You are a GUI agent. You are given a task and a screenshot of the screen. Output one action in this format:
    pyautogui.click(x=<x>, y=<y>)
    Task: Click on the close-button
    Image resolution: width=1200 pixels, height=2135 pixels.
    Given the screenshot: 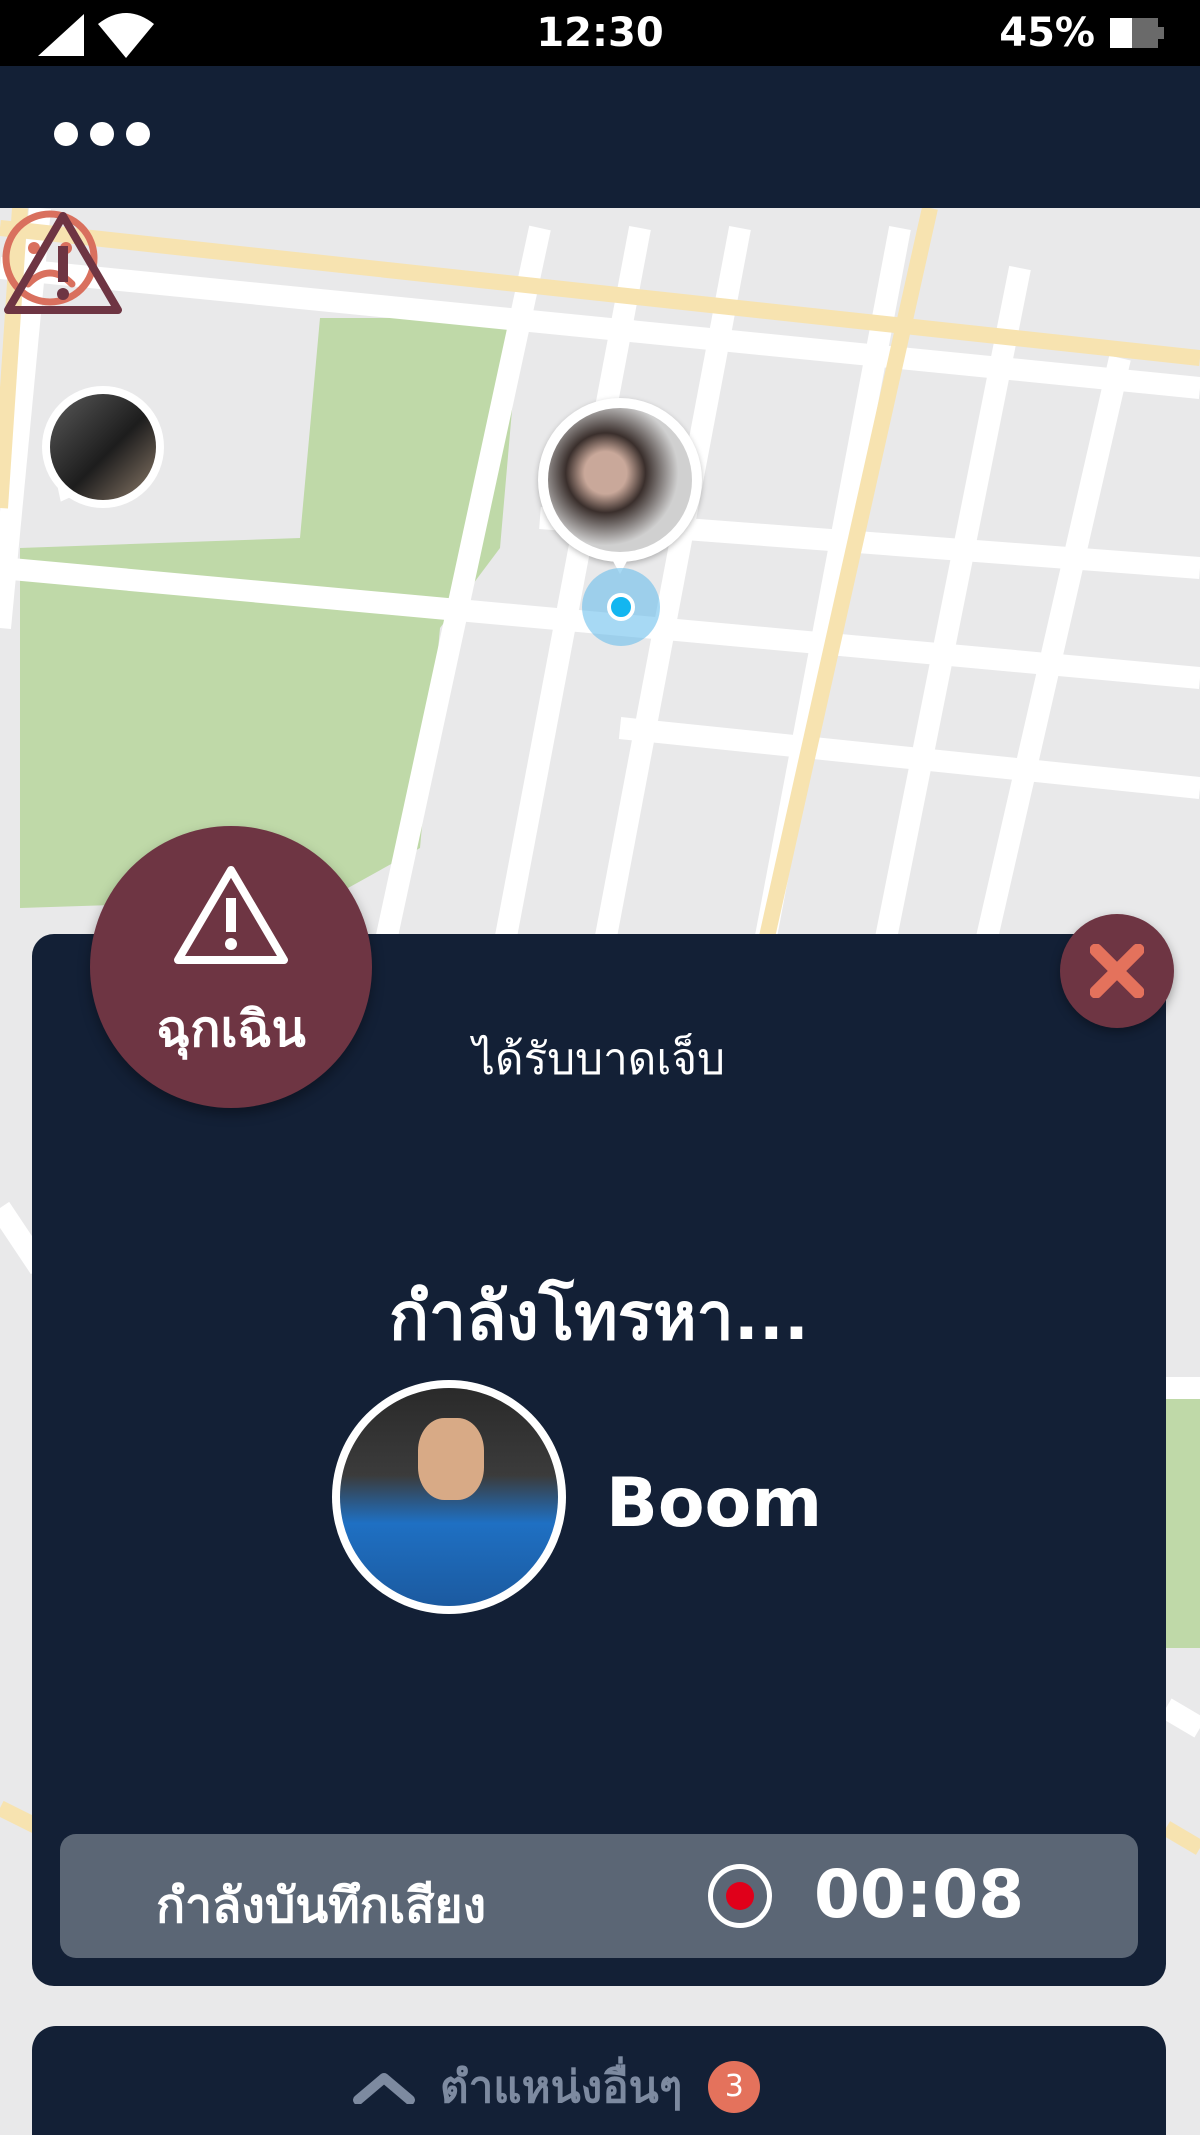 What is the action you would take?
    pyautogui.click(x=1117, y=971)
    